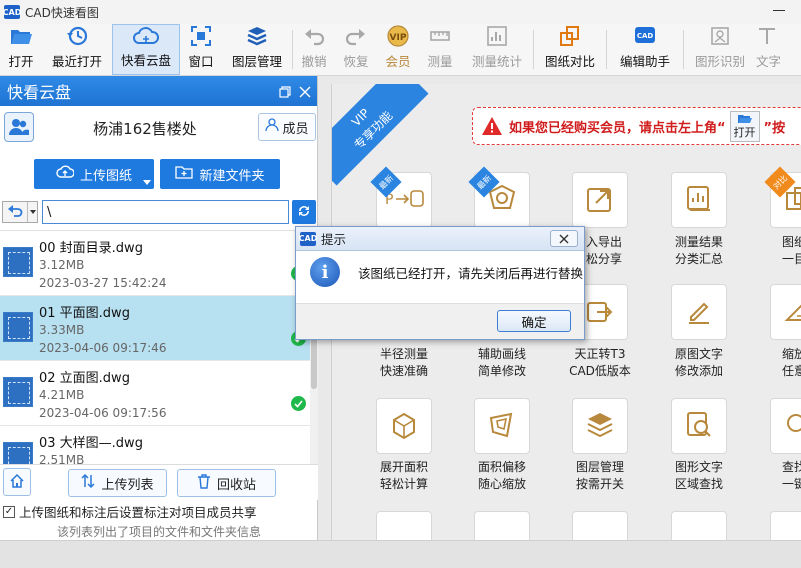 The width and height of the screenshot is (801, 568). What do you see at coordinates (356, 36) in the screenshot?
I see `redo-icon` at bounding box center [356, 36].